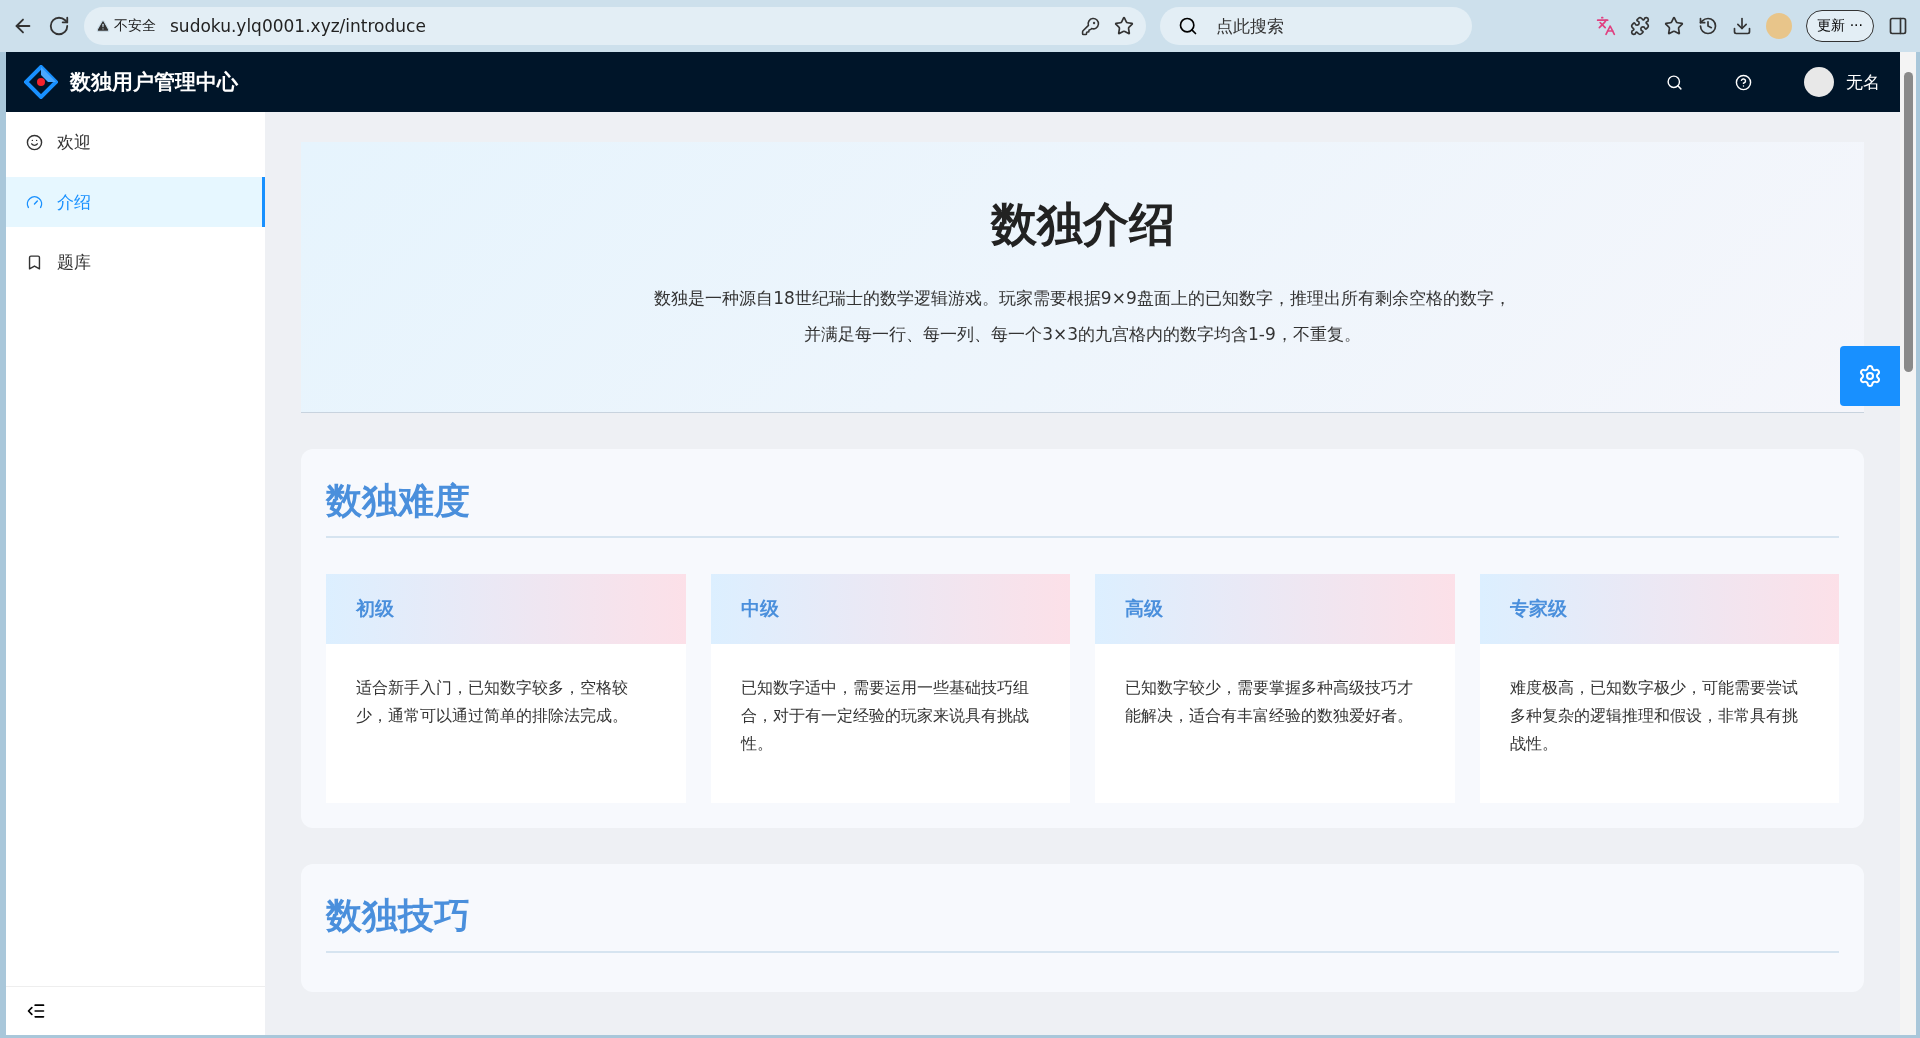  Describe the element at coordinates (1269, 702) in the screenshot. I see `level-description: 已知数字较少，需要掌握多种高级技巧才能解决，适合有丰富经验的数独爱好者。` at that location.